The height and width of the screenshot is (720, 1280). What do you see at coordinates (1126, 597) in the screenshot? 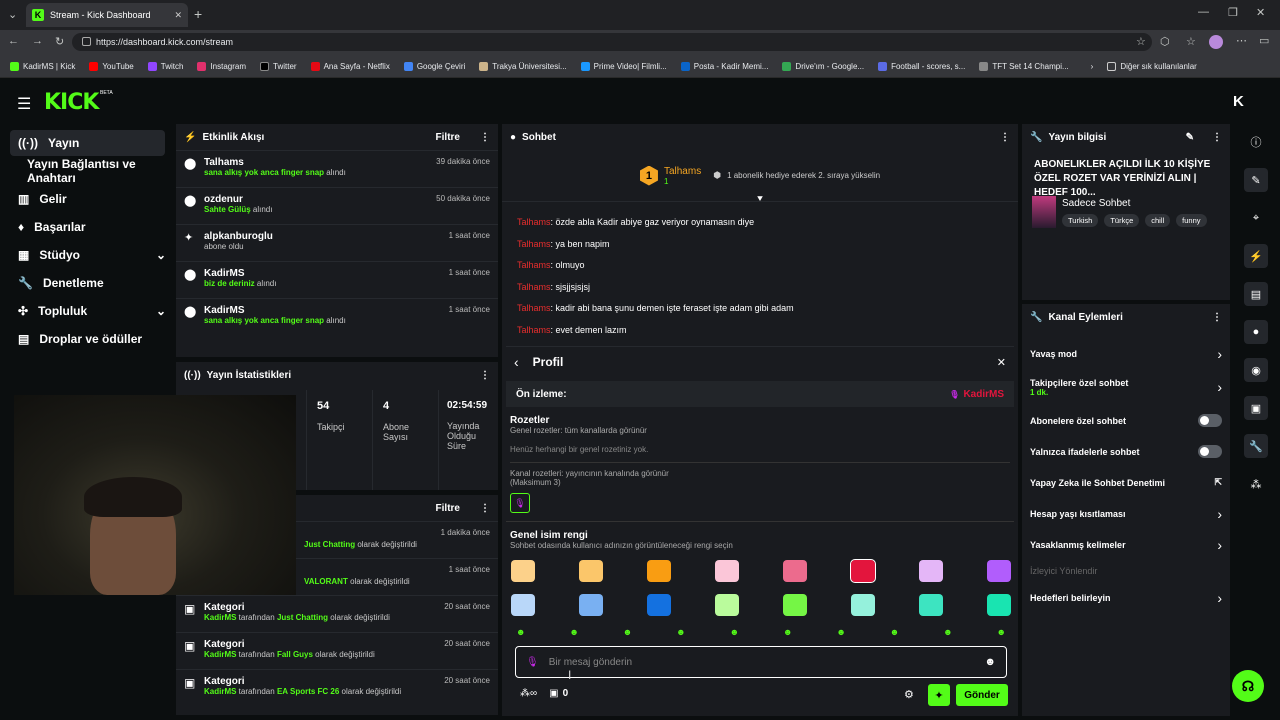
I see `goals-row: Hedefleri belirleyin ›` at bounding box center [1126, 597].